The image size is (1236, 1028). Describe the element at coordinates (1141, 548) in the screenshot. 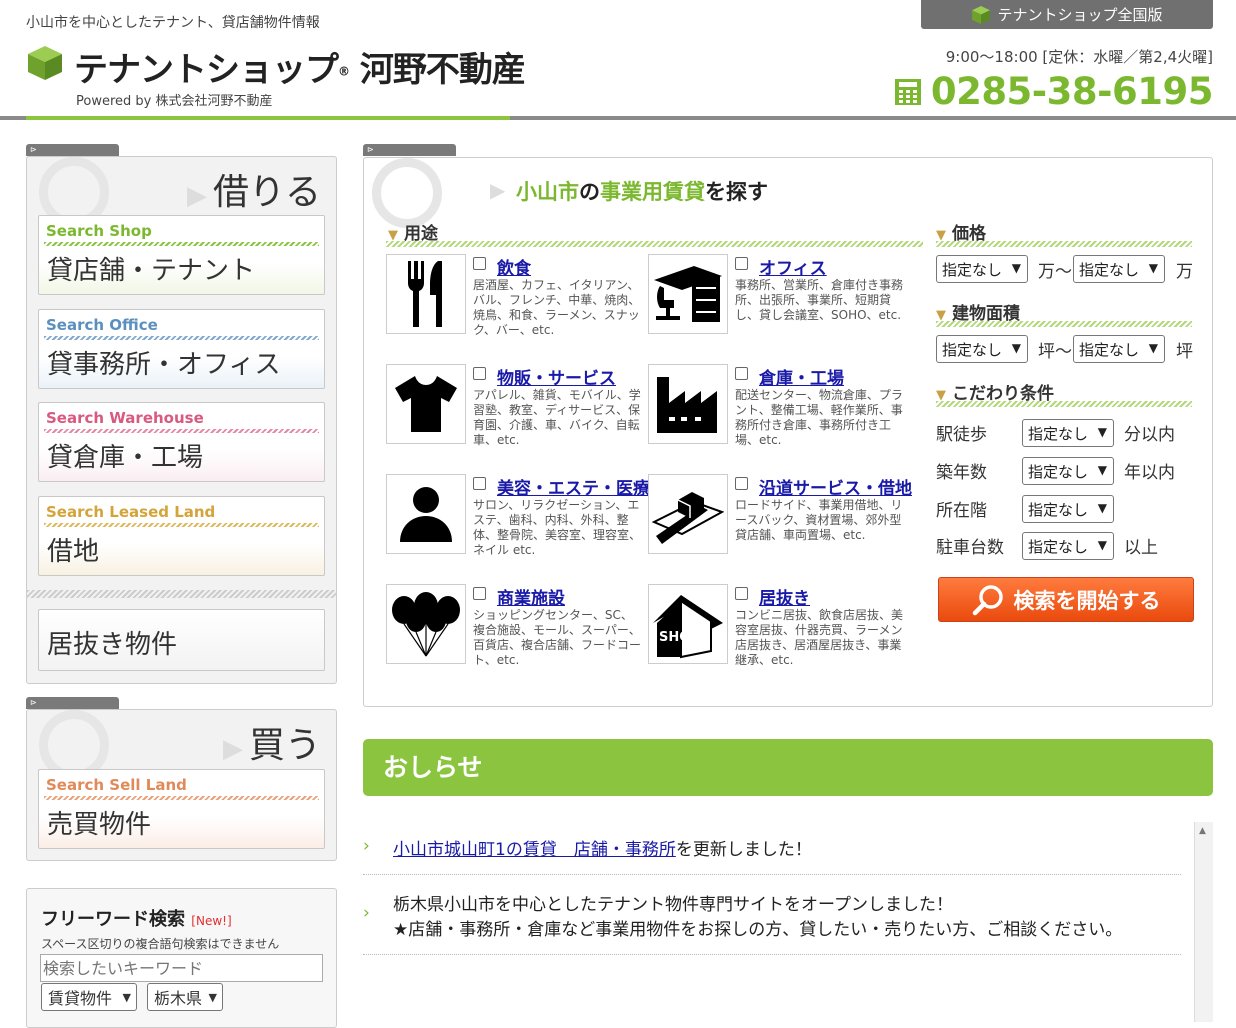

I see `condition-suffix: 以上` at that location.